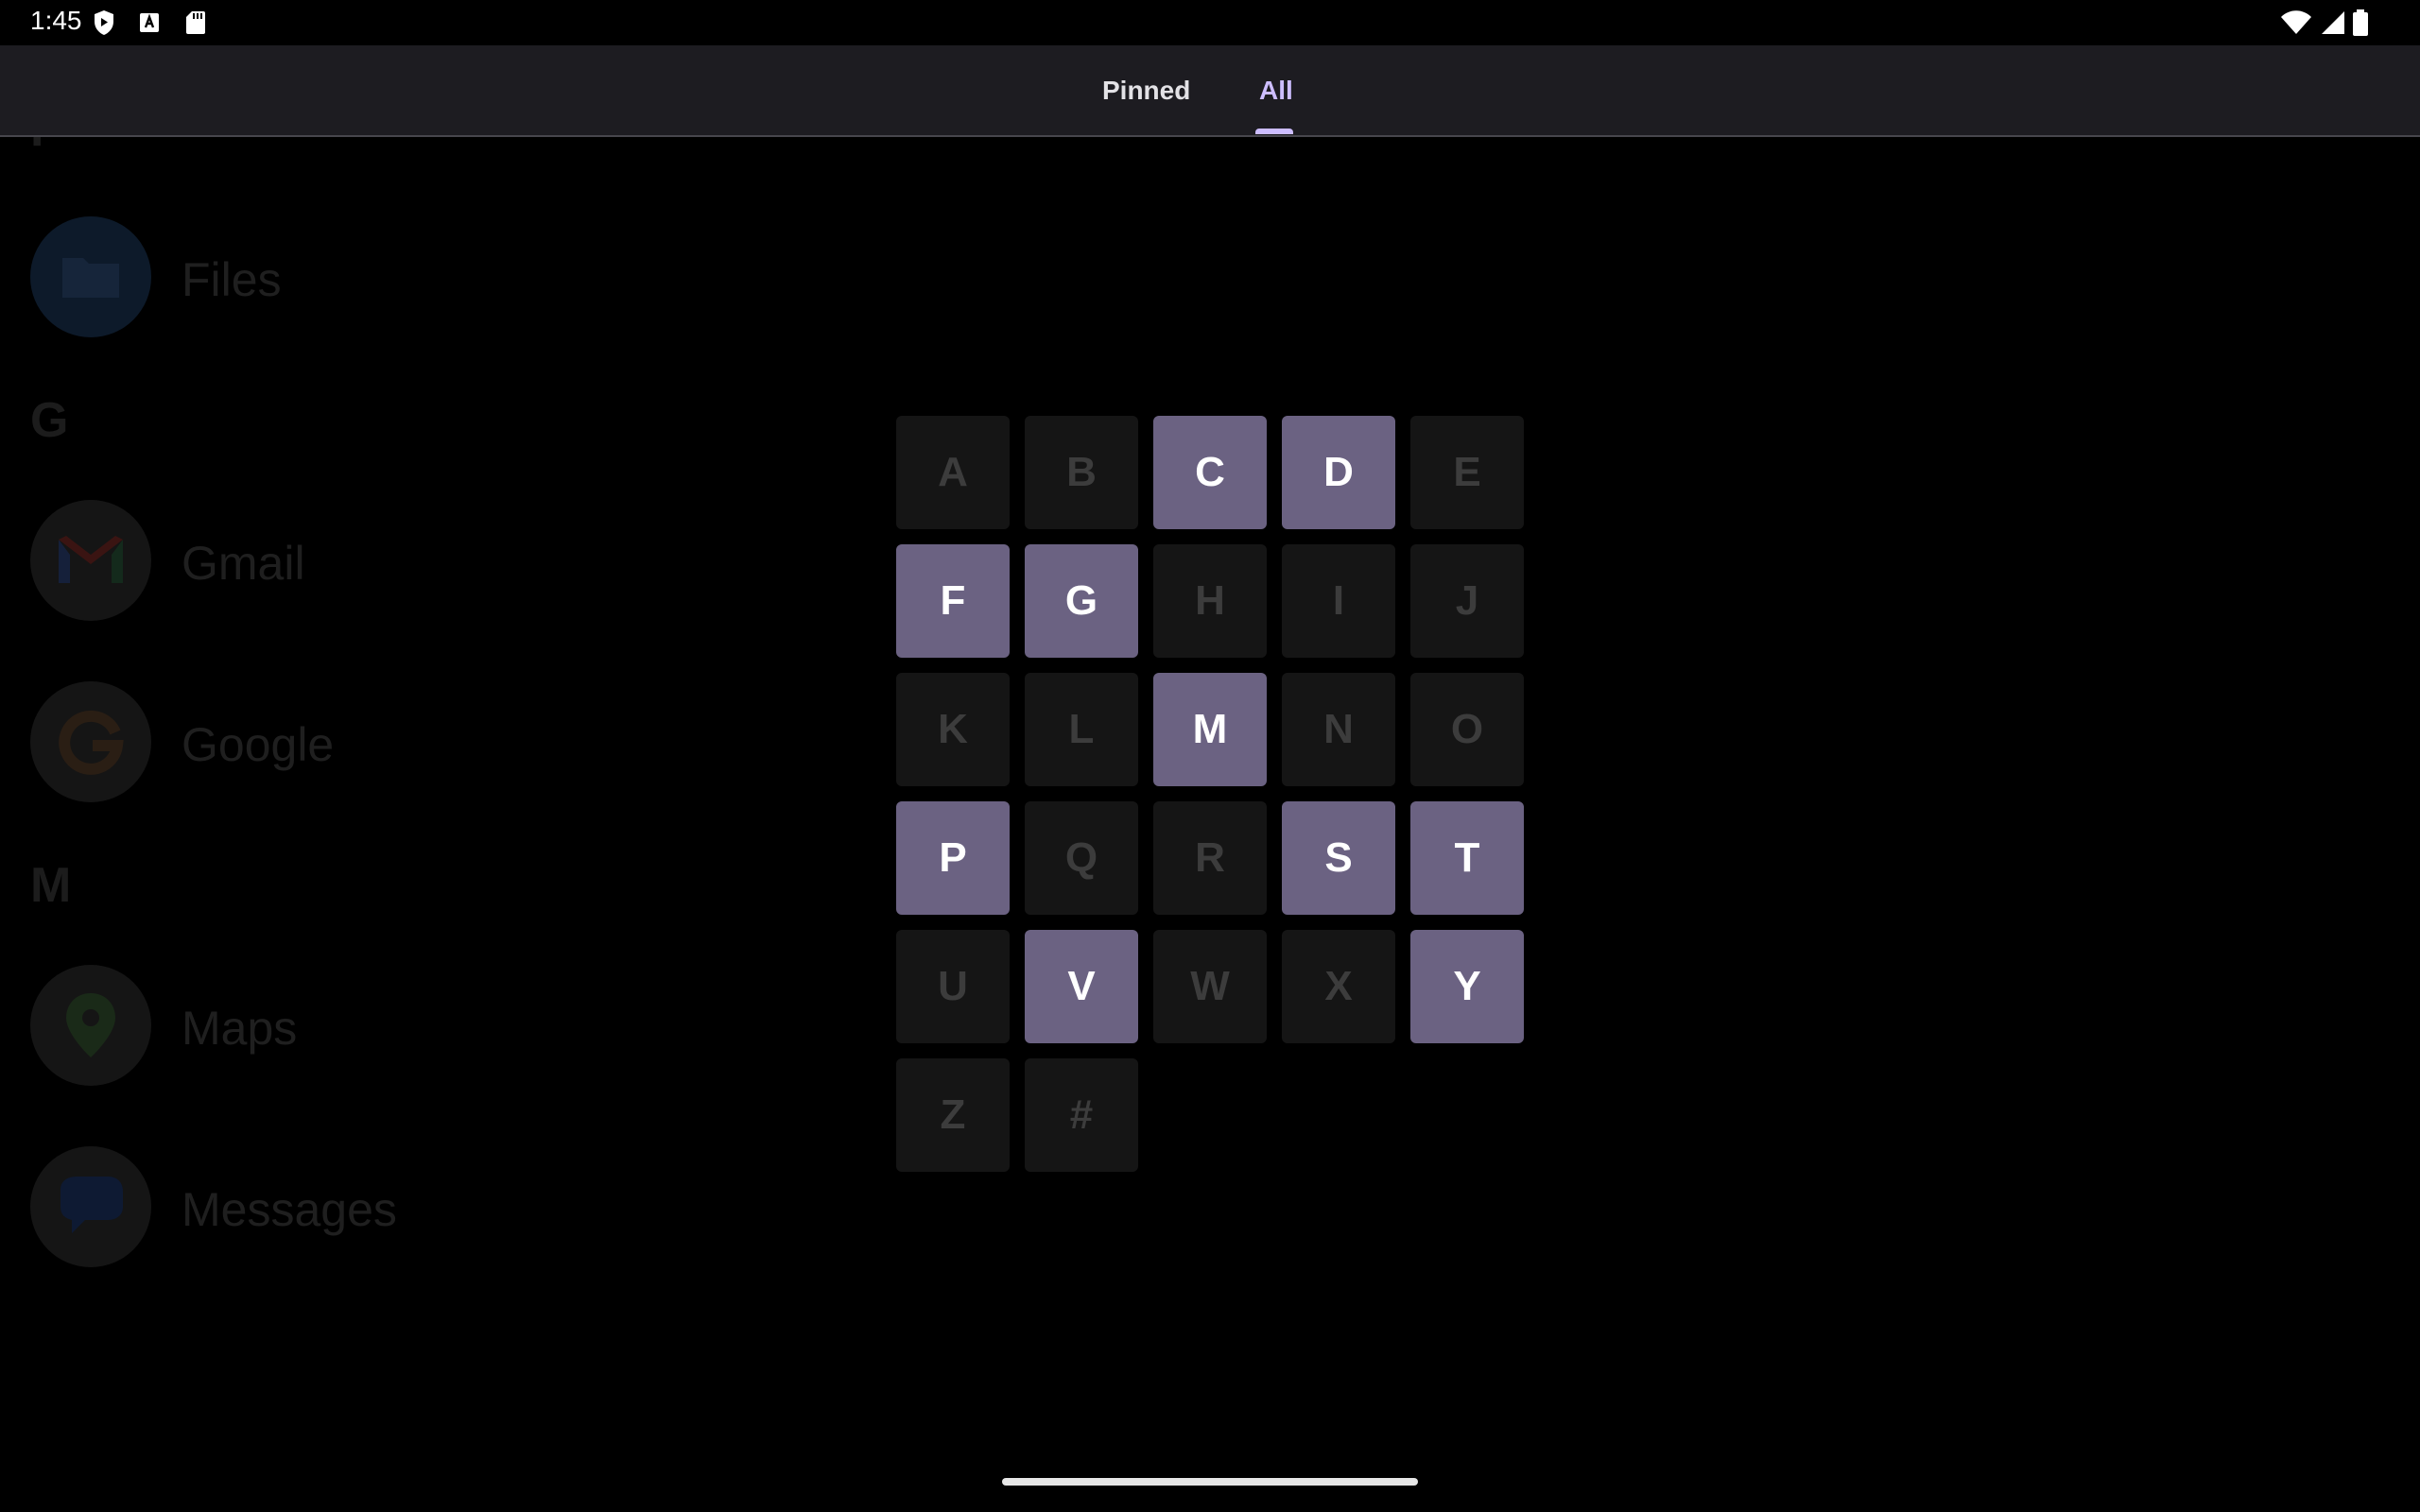 The height and width of the screenshot is (1512, 2420). What do you see at coordinates (232, 279) in the screenshot?
I see `app-name-files: Files` at bounding box center [232, 279].